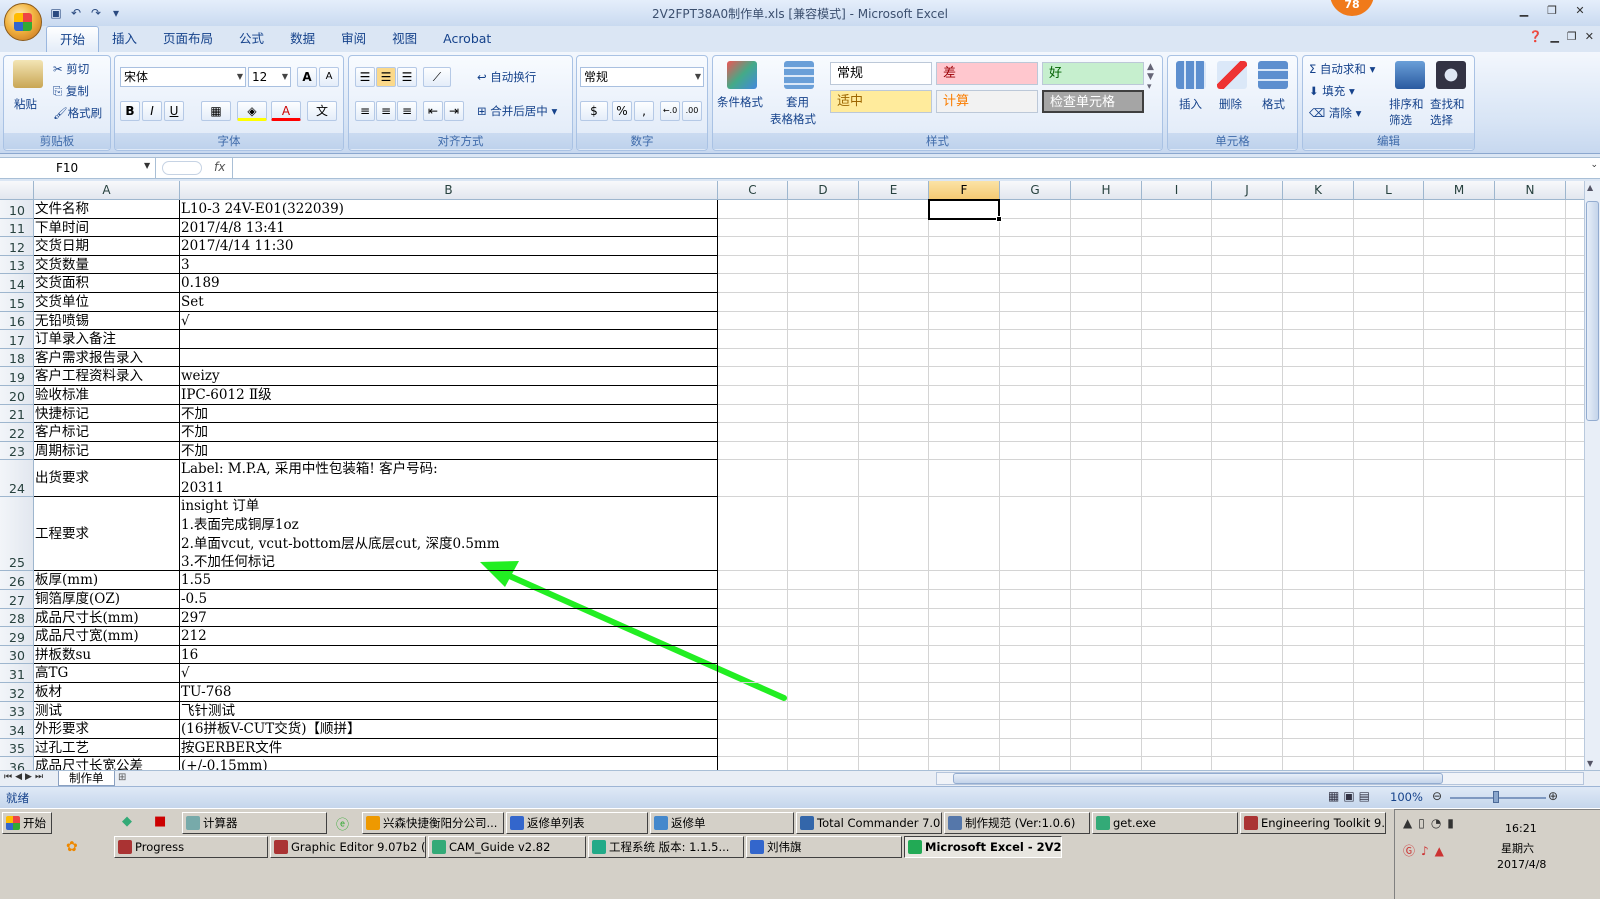  What do you see at coordinates (437, 77) in the screenshot?
I see `orientation-icon: ⟋` at bounding box center [437, 77].